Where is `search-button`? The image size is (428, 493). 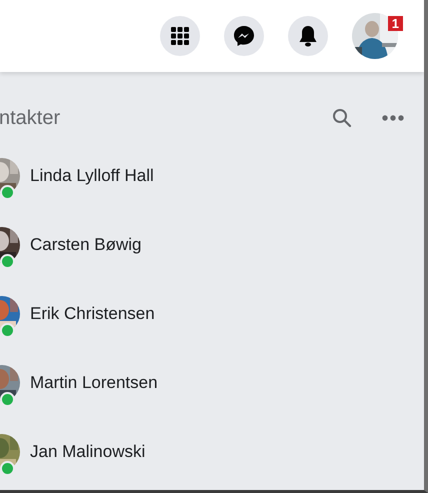 search-button is located at coordinates (342, 118).